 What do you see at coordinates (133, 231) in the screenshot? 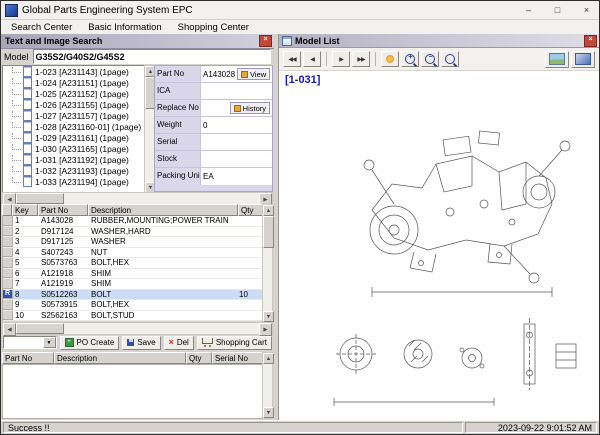
I see `parts-table-row: 2 D917124 WASHER,HARD` at bounding box center [133, 231].